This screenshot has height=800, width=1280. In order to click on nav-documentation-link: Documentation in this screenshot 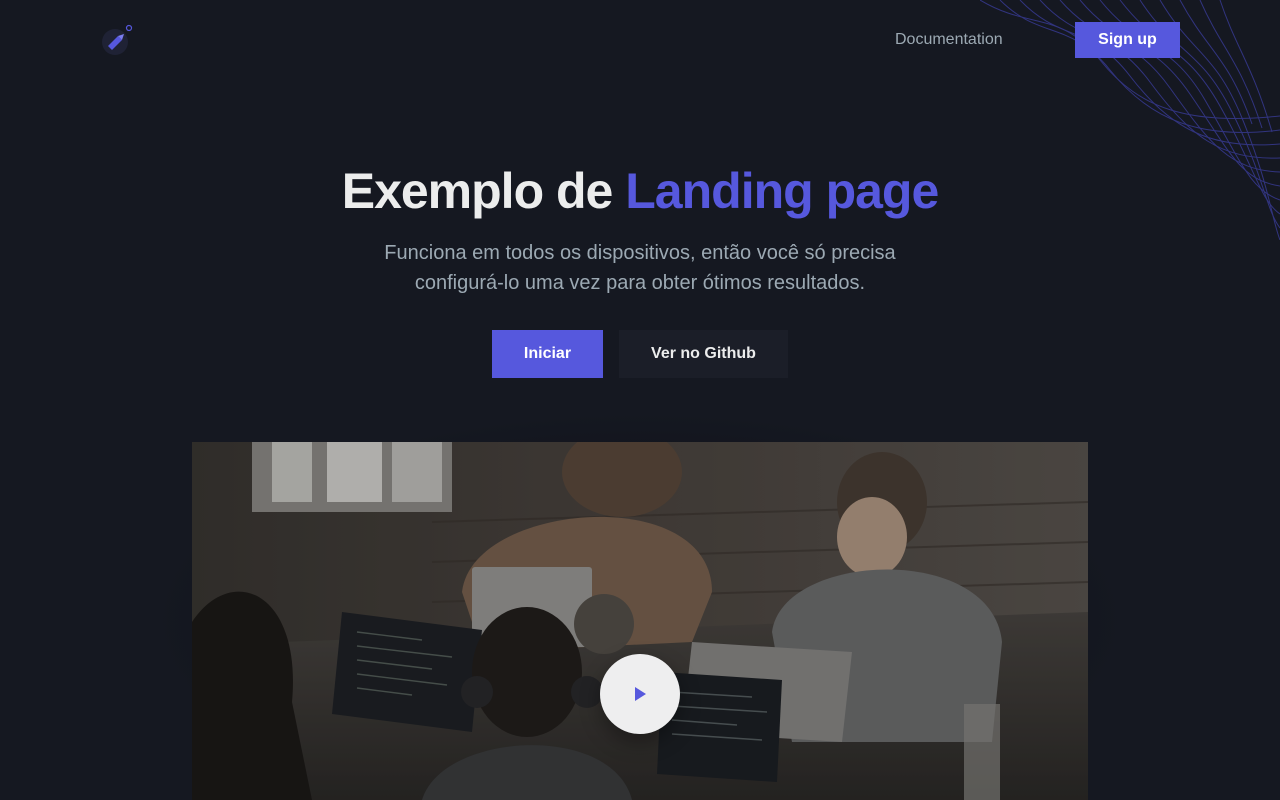, I will do `click(949, 40)`.